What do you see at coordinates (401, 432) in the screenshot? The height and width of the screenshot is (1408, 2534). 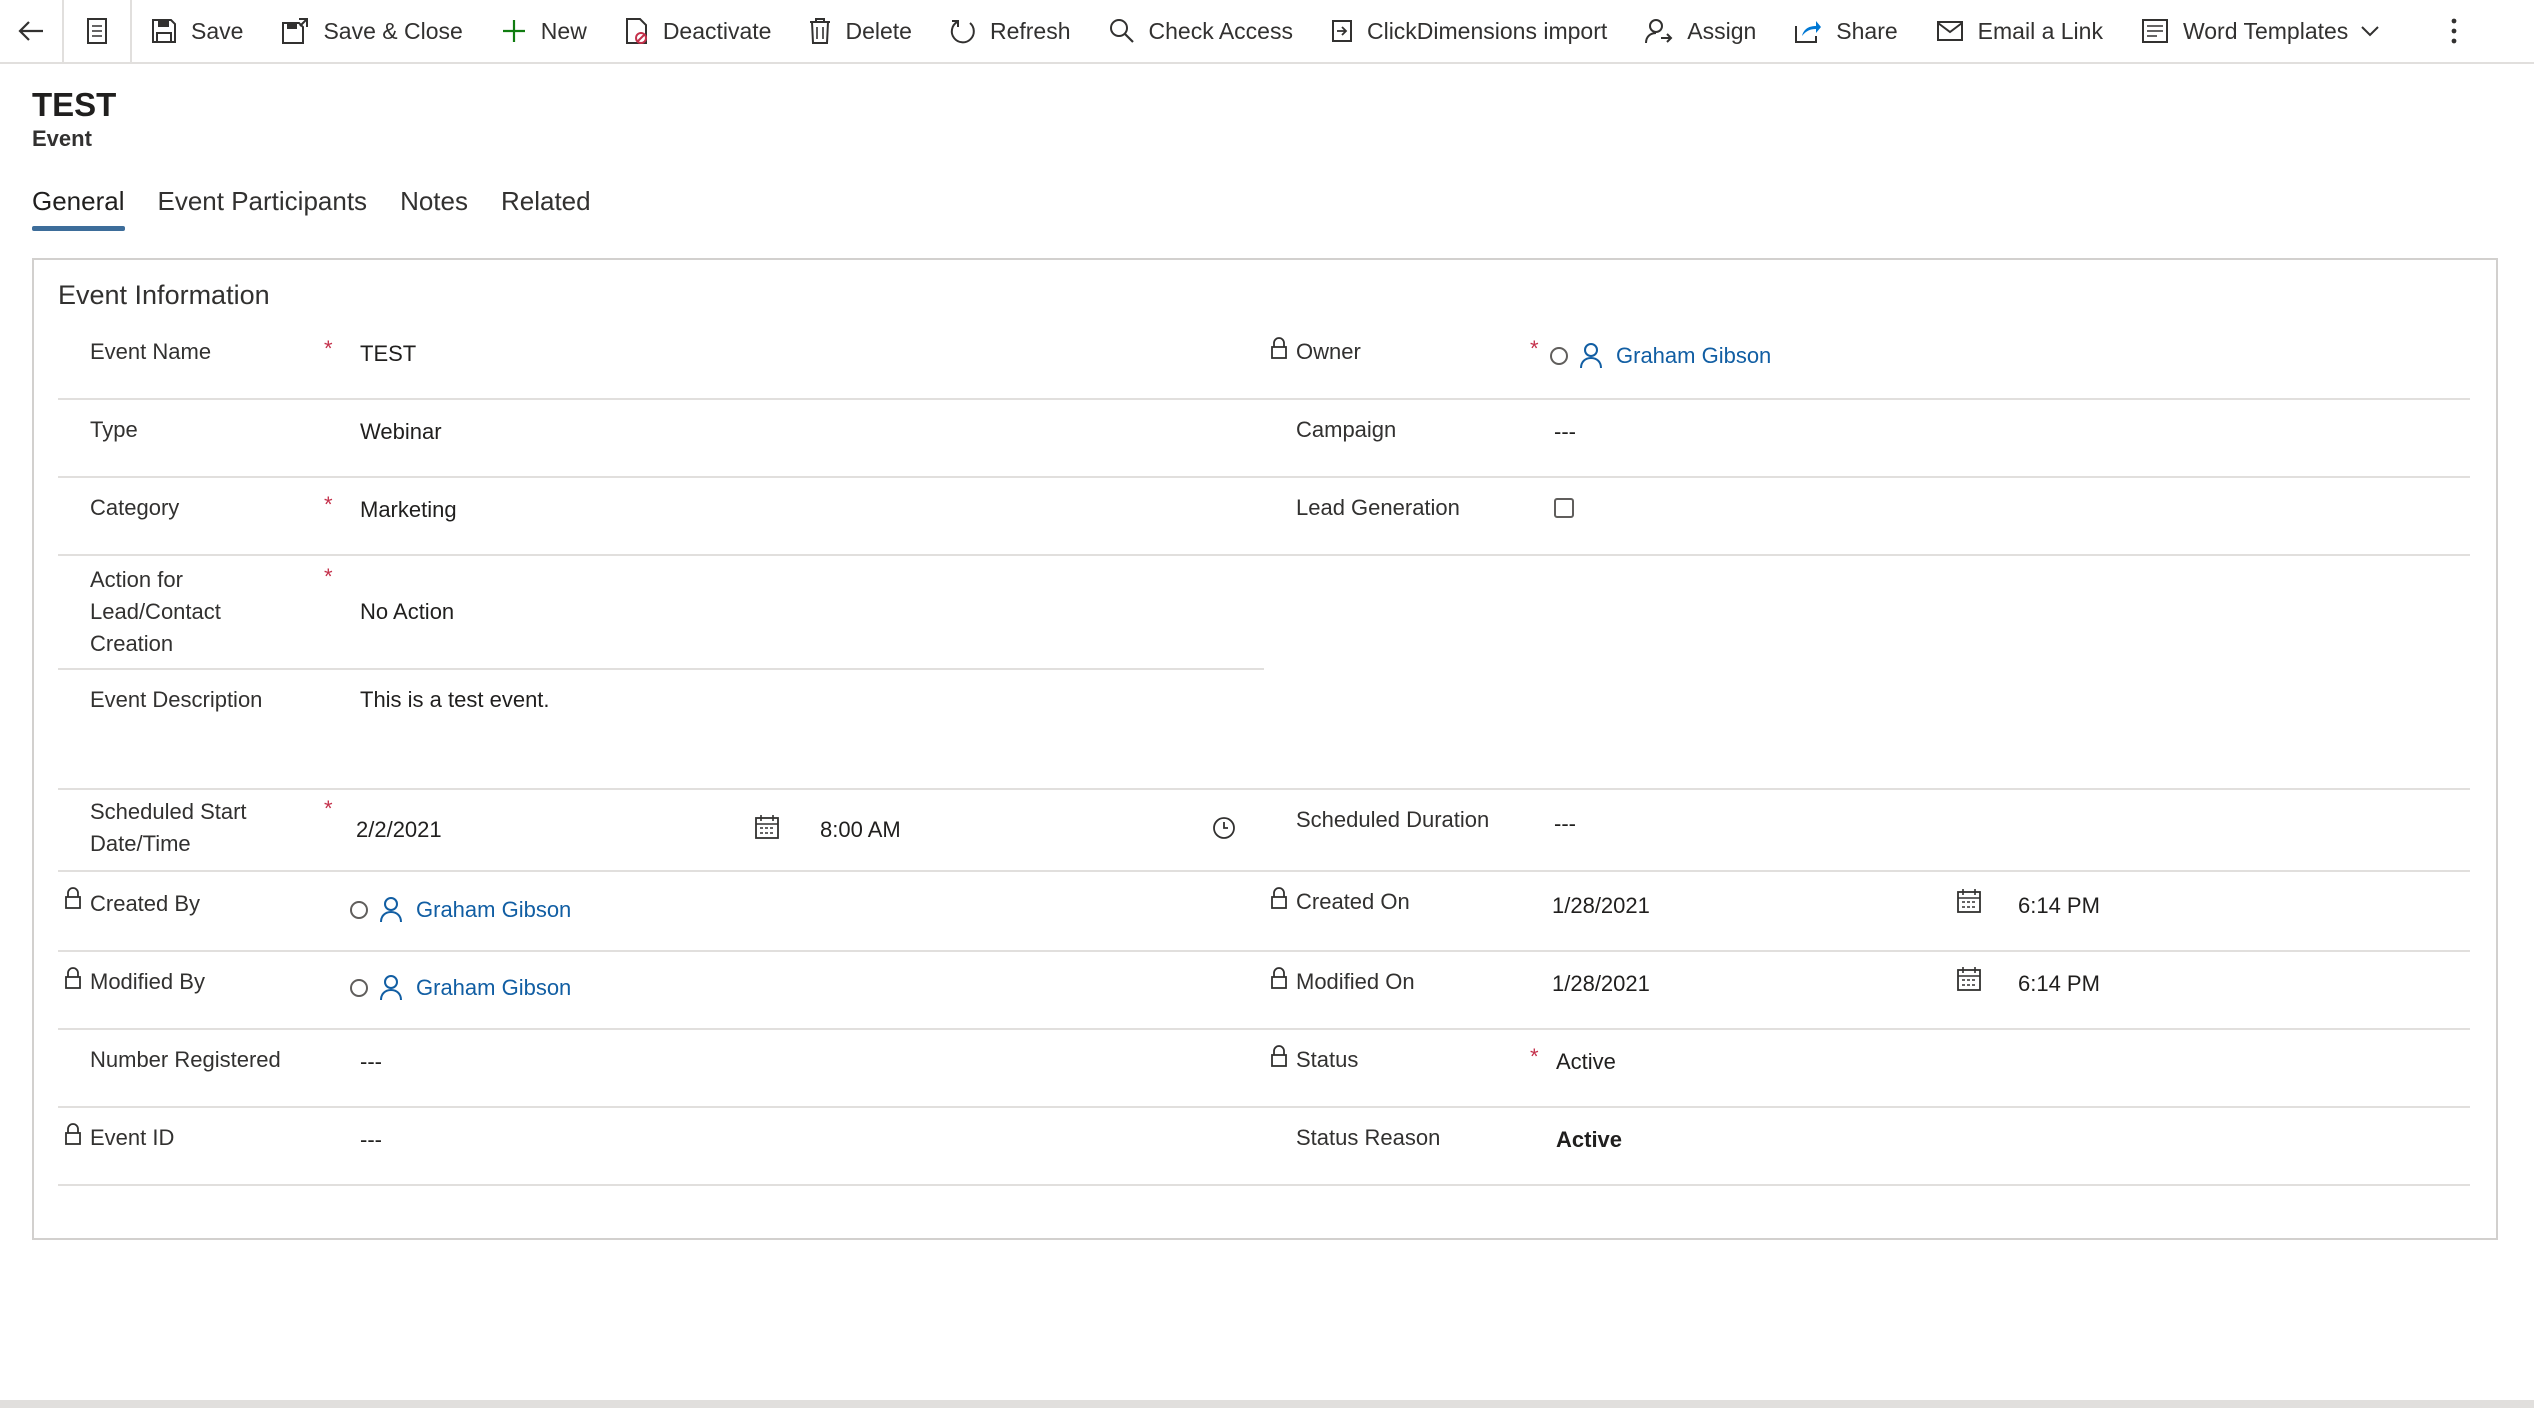 I see `type-select: Webinar` at bounding box center [401, 432].